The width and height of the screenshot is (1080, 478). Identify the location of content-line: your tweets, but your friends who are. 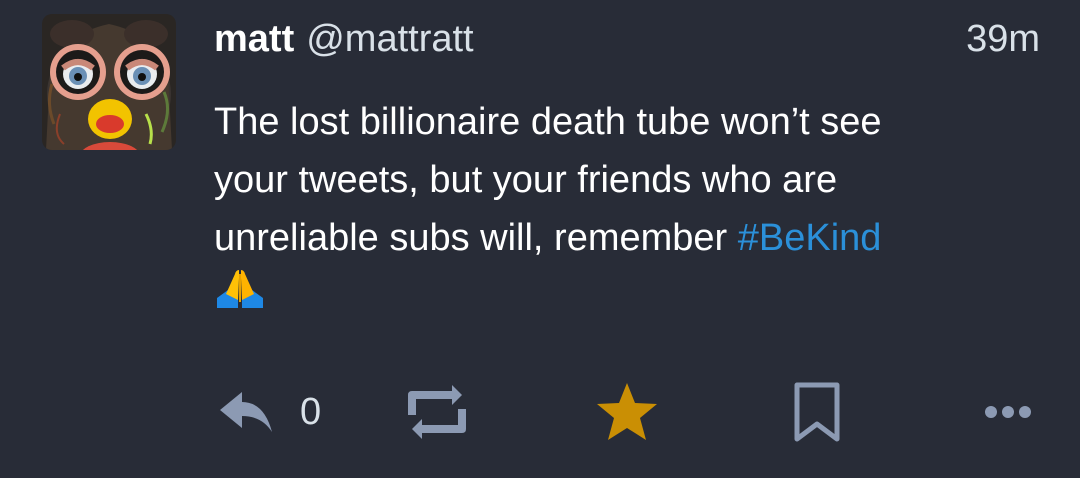
(526, 180).